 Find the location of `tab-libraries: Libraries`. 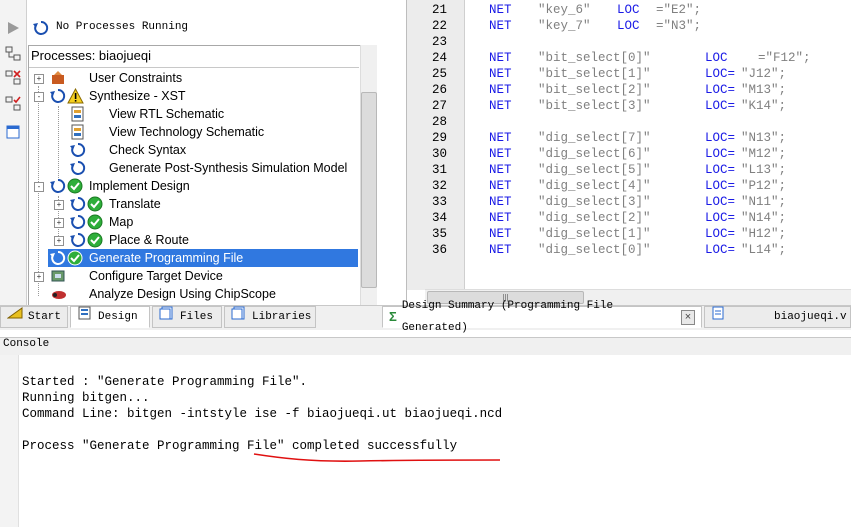

tab-libraries: Libraries is located at coordinates (270, 317).